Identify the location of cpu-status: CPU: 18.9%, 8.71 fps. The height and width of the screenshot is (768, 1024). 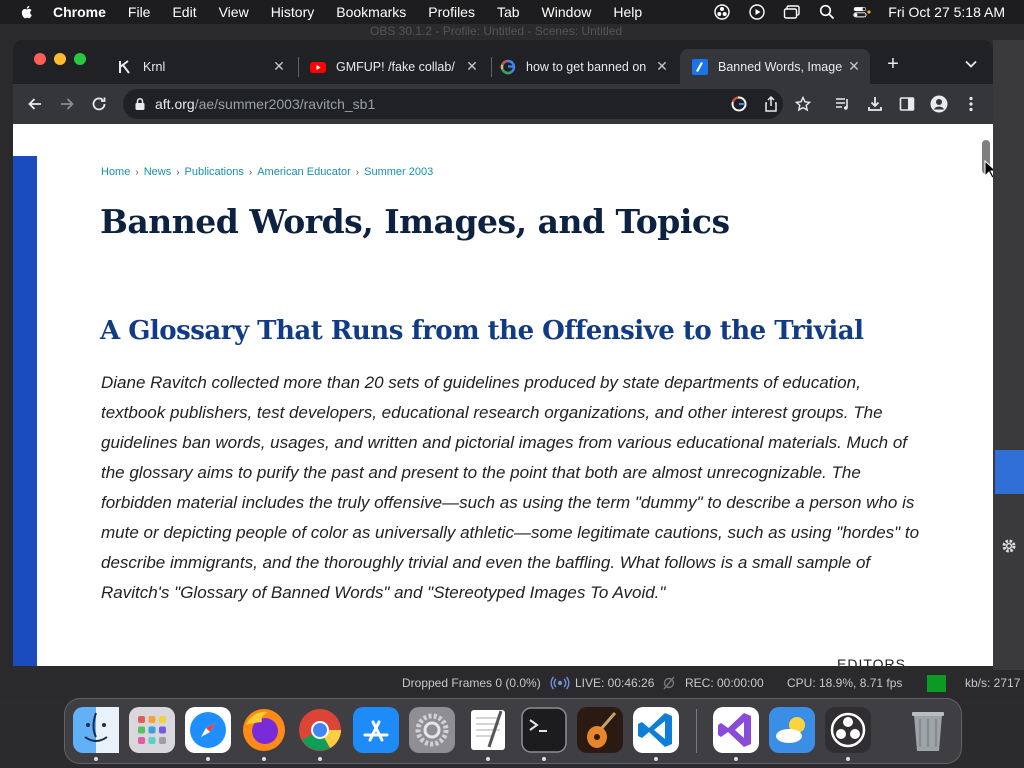
(845, 683).